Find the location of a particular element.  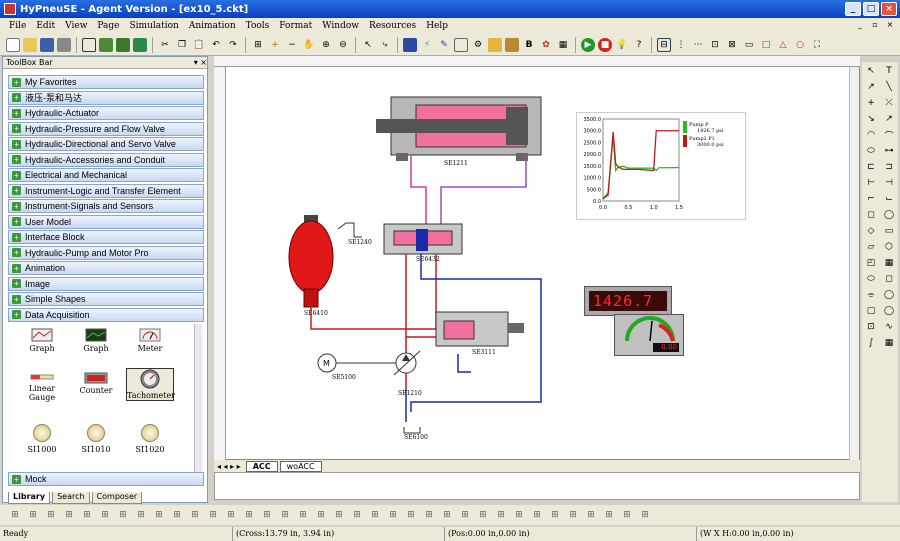

accumulator is located at coordinates (311, 261).